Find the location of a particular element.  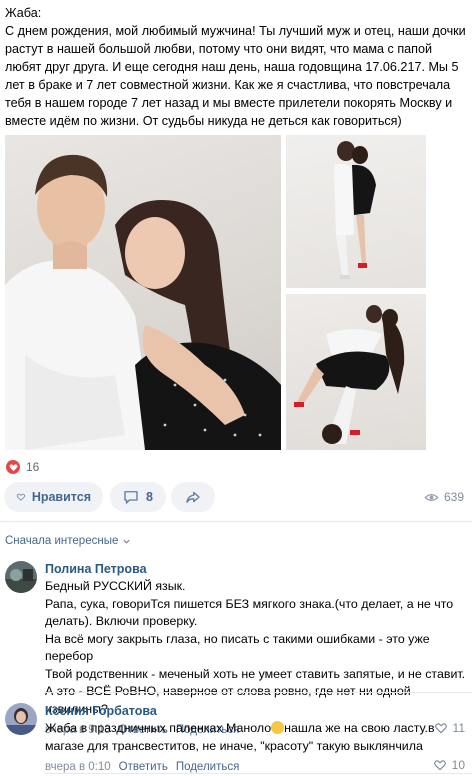

post-photo-bottom-right is located at coordinates (356, 372).